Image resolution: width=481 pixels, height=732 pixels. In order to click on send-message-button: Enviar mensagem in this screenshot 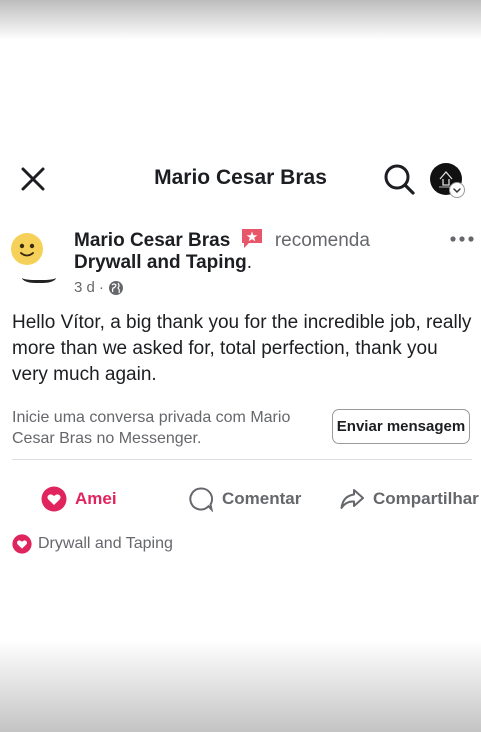, I will do `click(401, 426)`.